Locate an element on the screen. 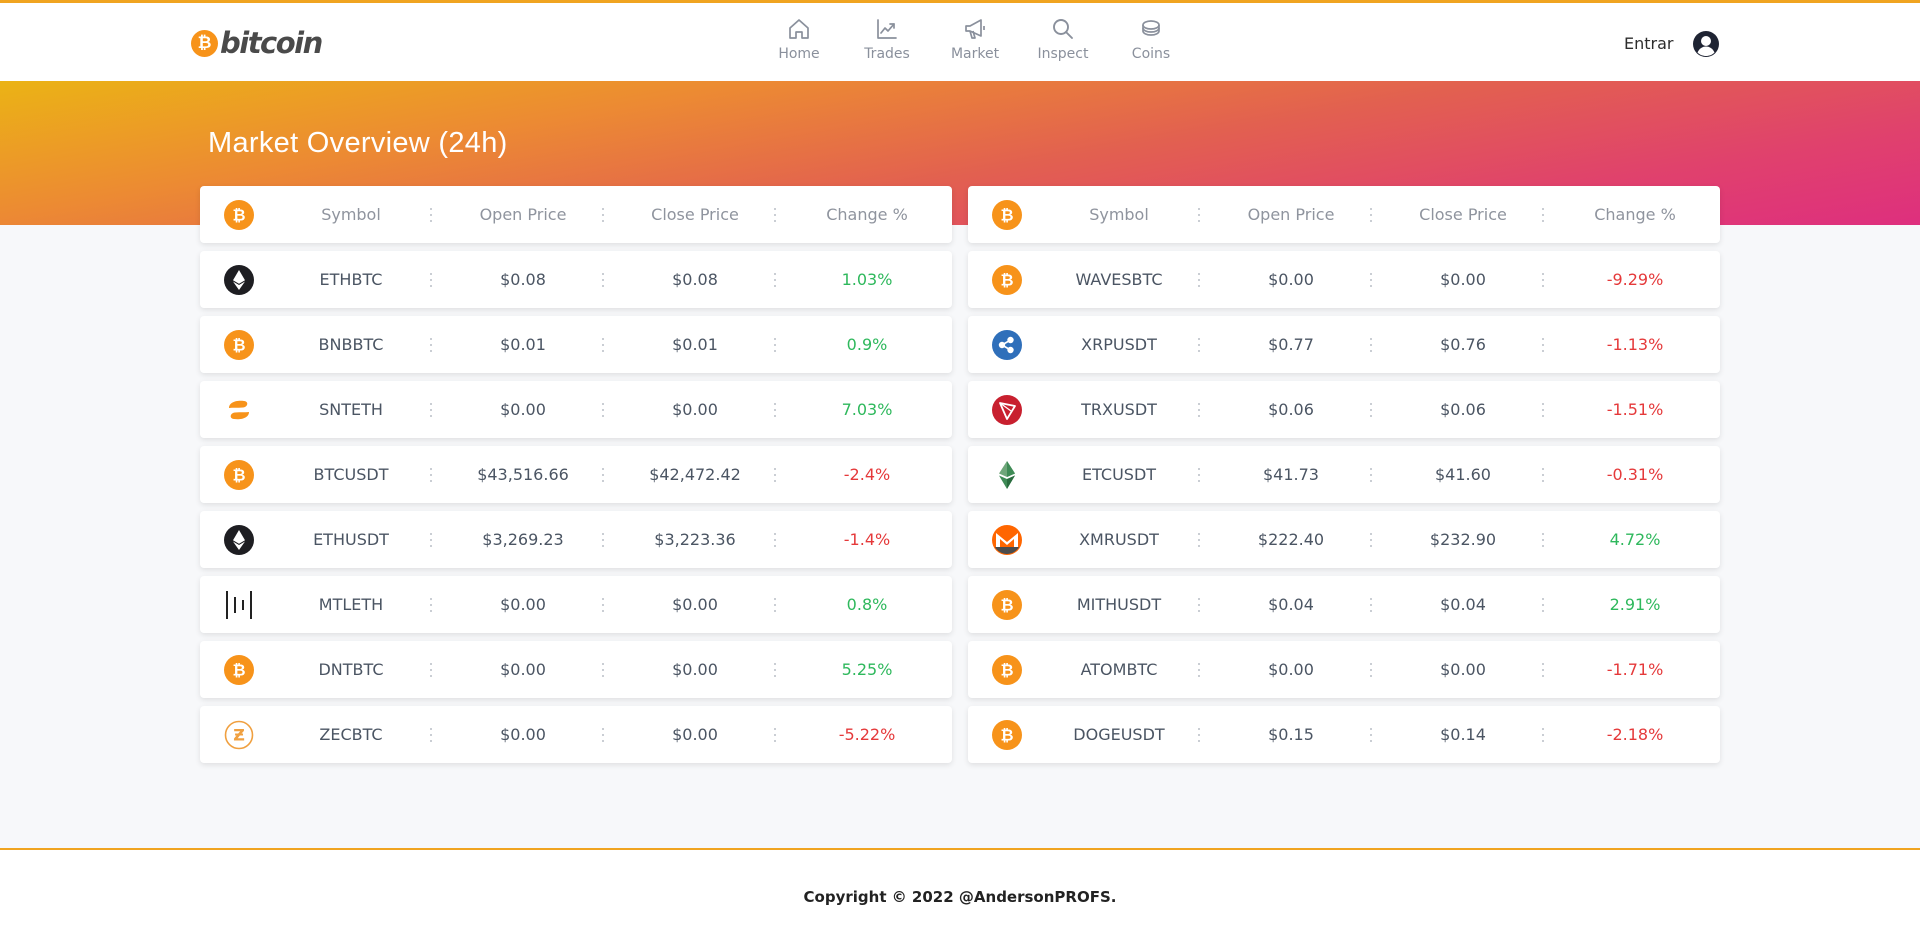  table-row: XMRUSDT $222.40 $232.90 4.72% is located at coordinates (1344, 539).